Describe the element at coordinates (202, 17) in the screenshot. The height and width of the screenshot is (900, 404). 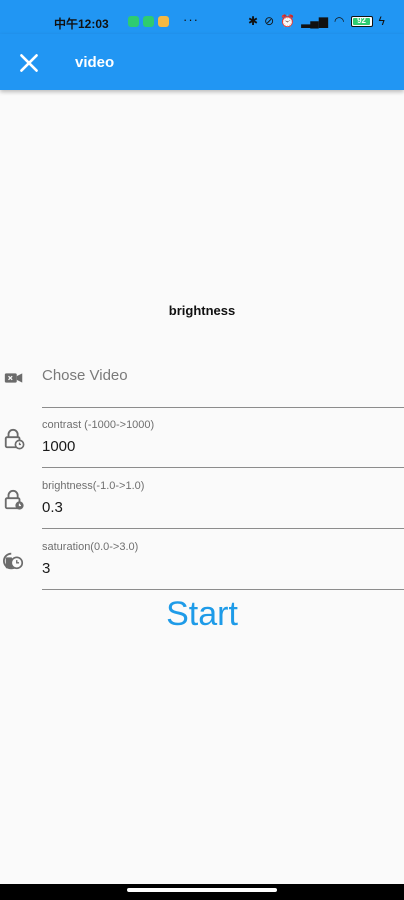
I see `status-bar: 中午12:03 ··· ✱ ⊘ ⏰ ▂▄▆ ◠ 92 ϟ` at that location.